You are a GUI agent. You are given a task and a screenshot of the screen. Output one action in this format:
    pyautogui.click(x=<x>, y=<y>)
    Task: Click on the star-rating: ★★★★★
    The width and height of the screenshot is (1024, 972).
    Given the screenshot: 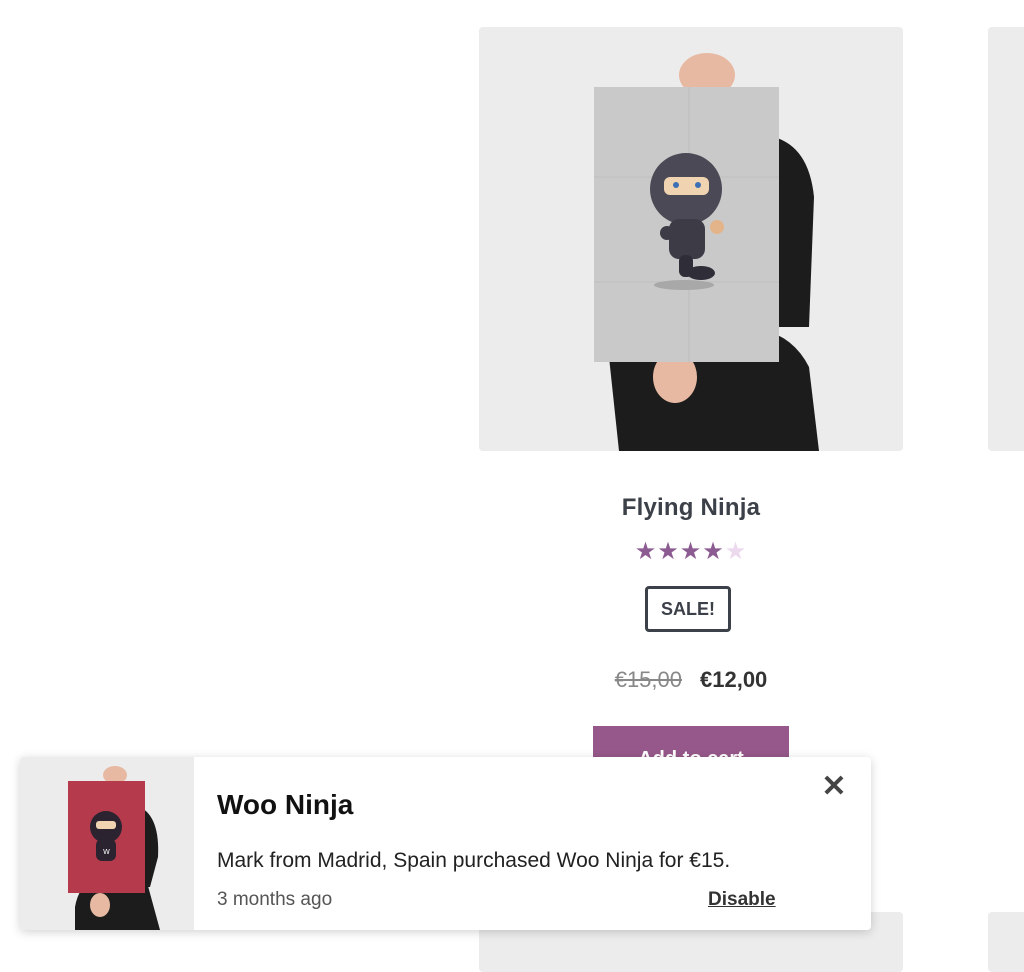 What is the action you would take?
    pyautogui.click(x=691, y=552)
    